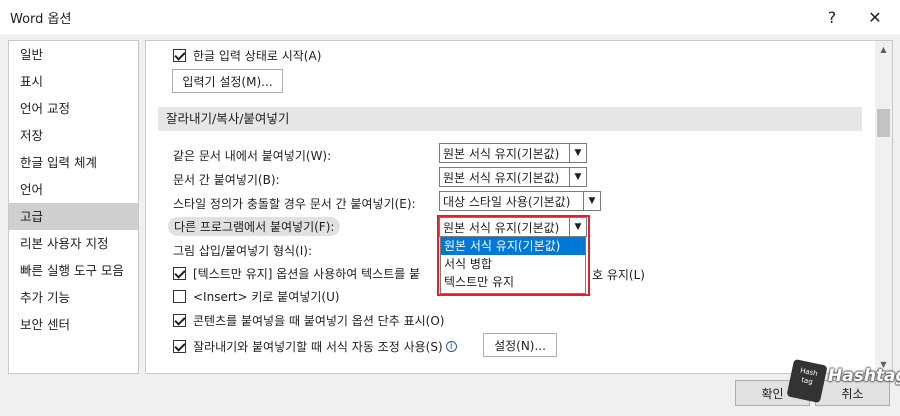 The height and width of the screenshot is (416, 900). I want to click on info-icon: i, so click(451, 346).